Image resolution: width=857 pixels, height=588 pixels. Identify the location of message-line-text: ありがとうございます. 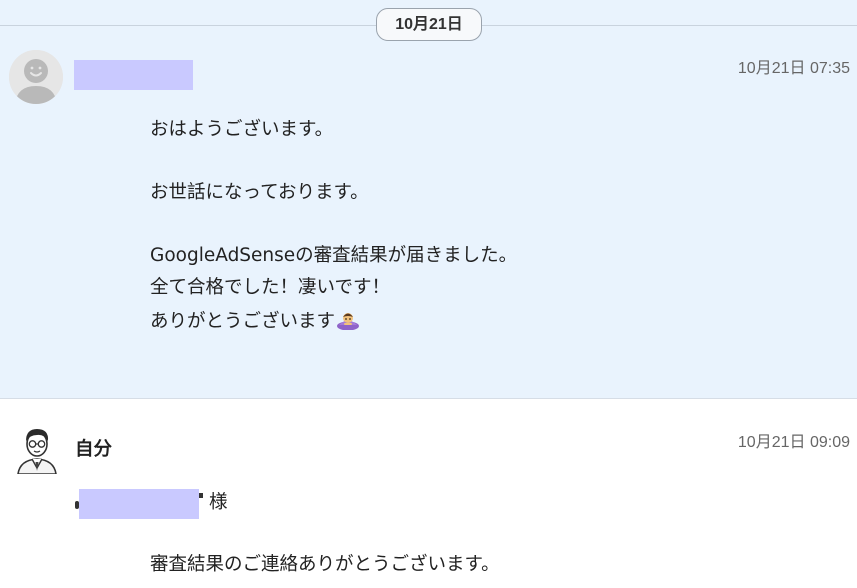
(243, 321).